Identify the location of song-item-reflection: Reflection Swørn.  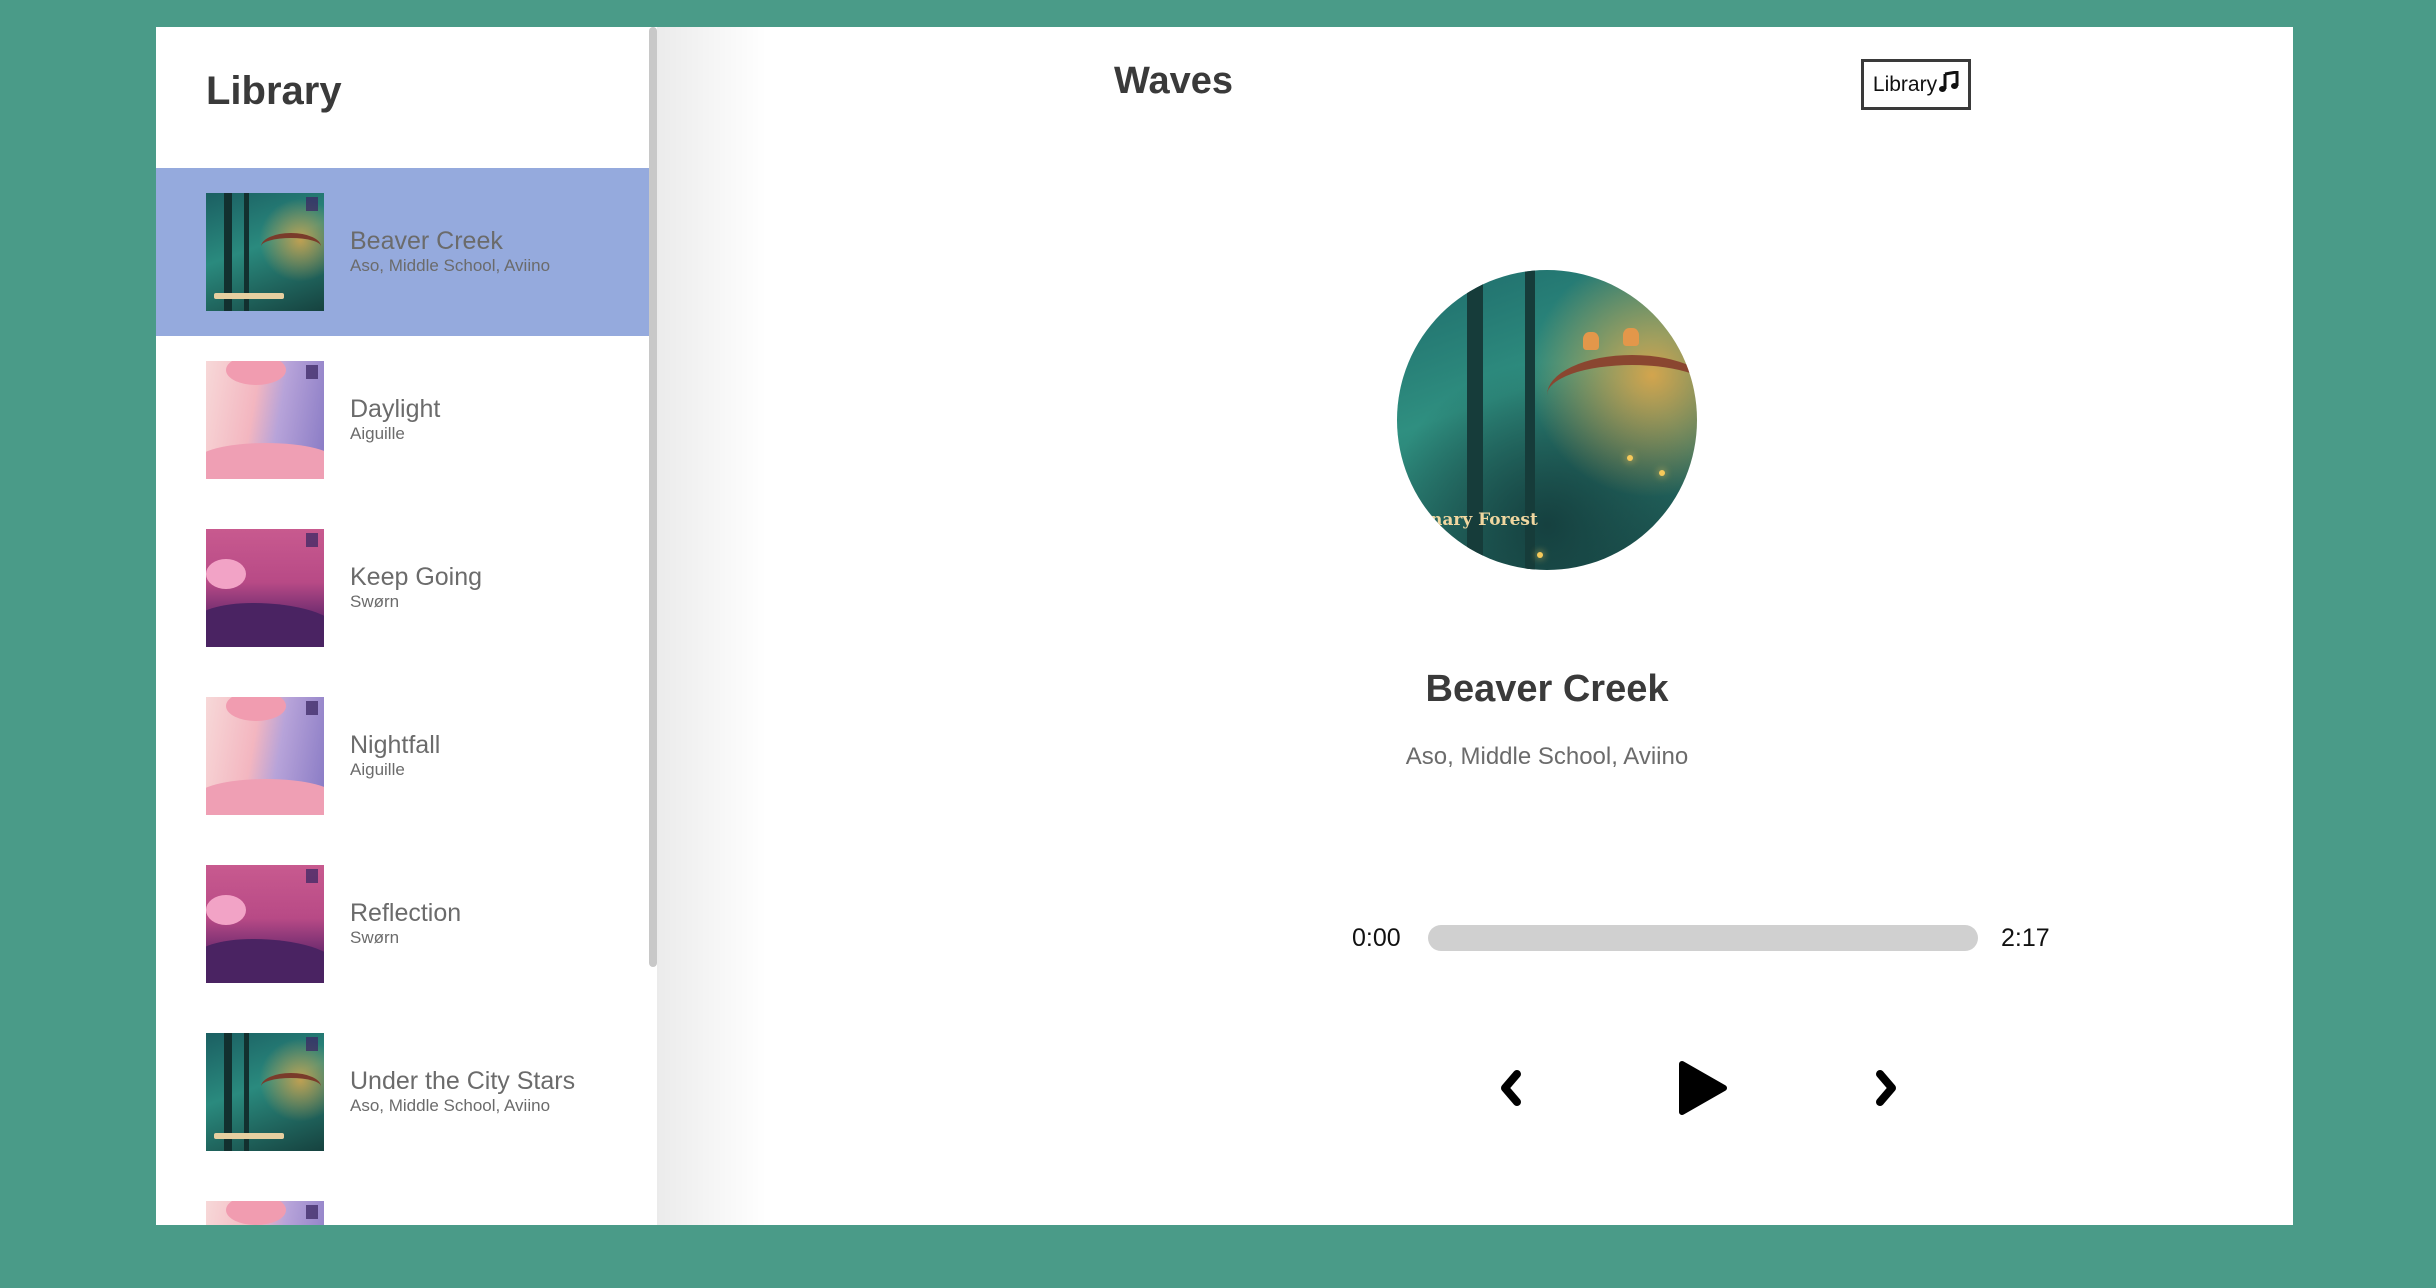
(402, 924).